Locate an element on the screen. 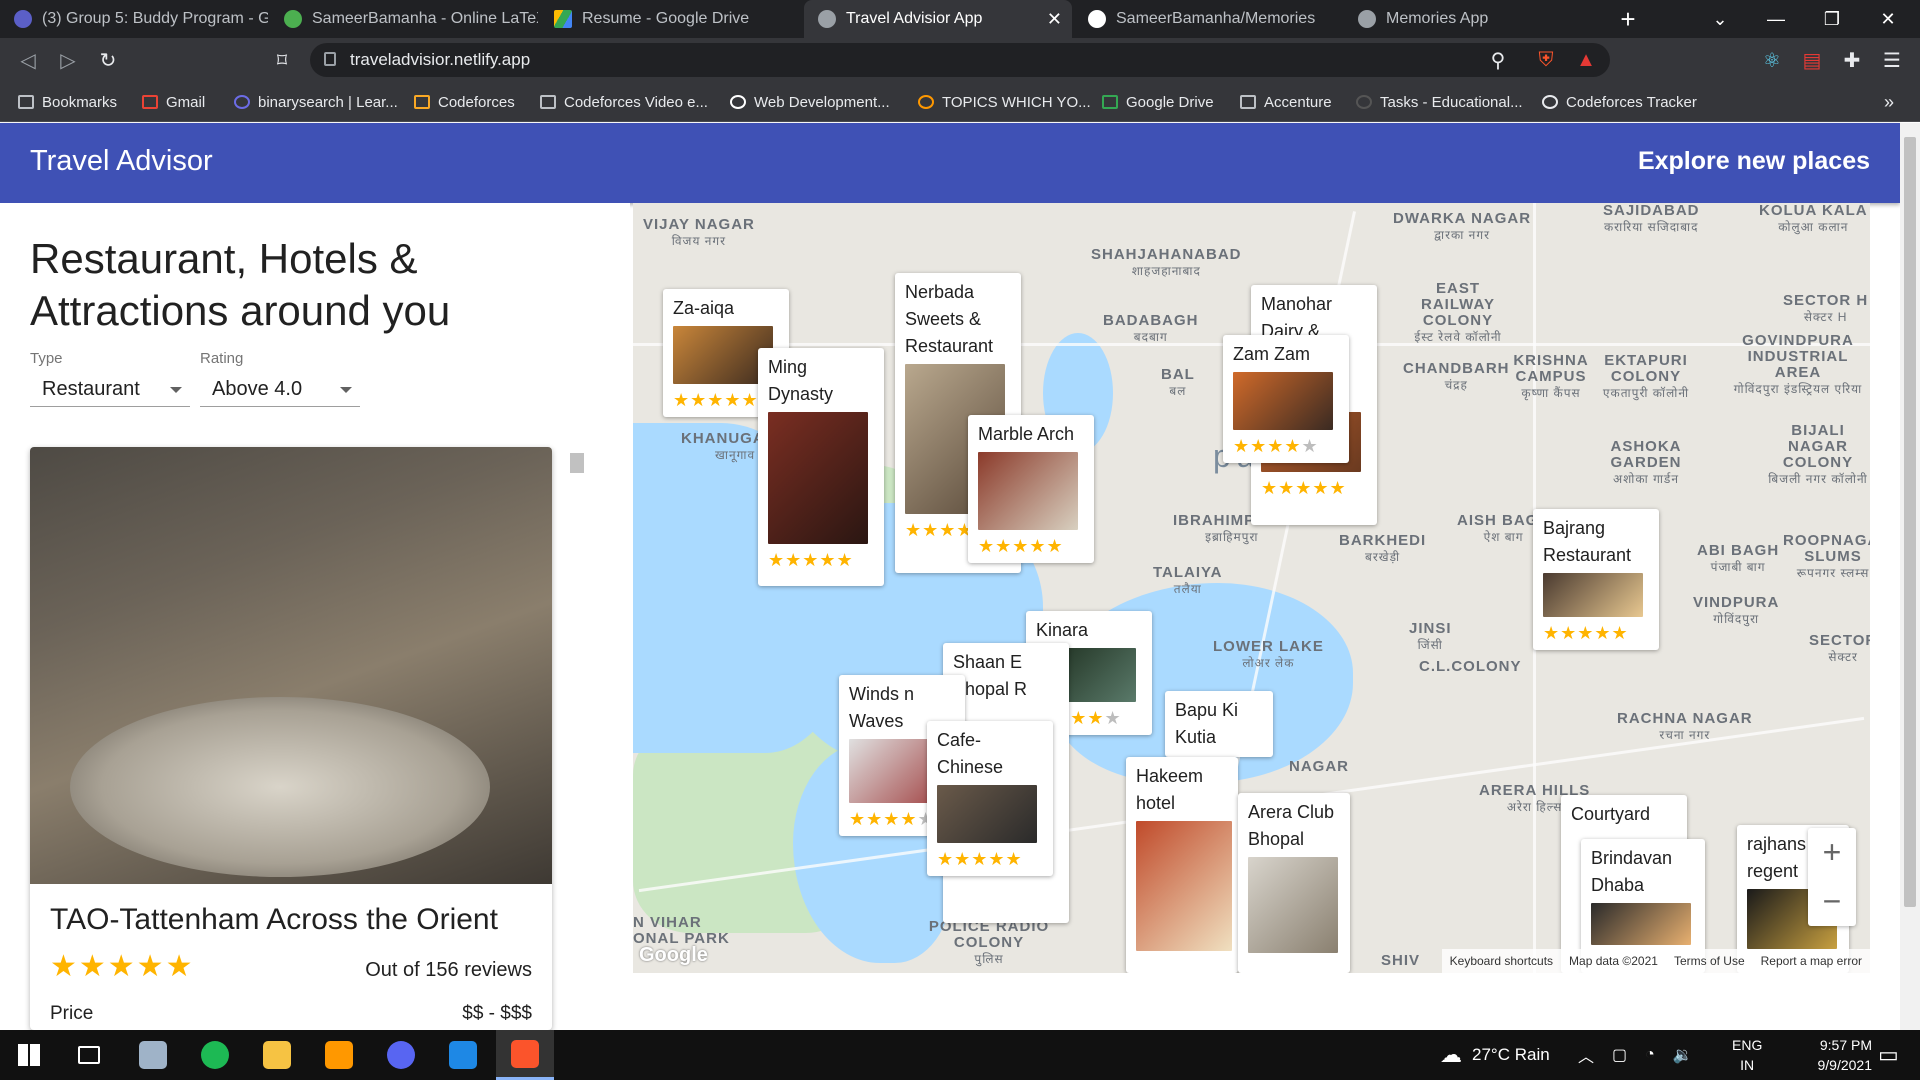  bookmark-accenture: Accenture is located at coordinates (1286, 102).